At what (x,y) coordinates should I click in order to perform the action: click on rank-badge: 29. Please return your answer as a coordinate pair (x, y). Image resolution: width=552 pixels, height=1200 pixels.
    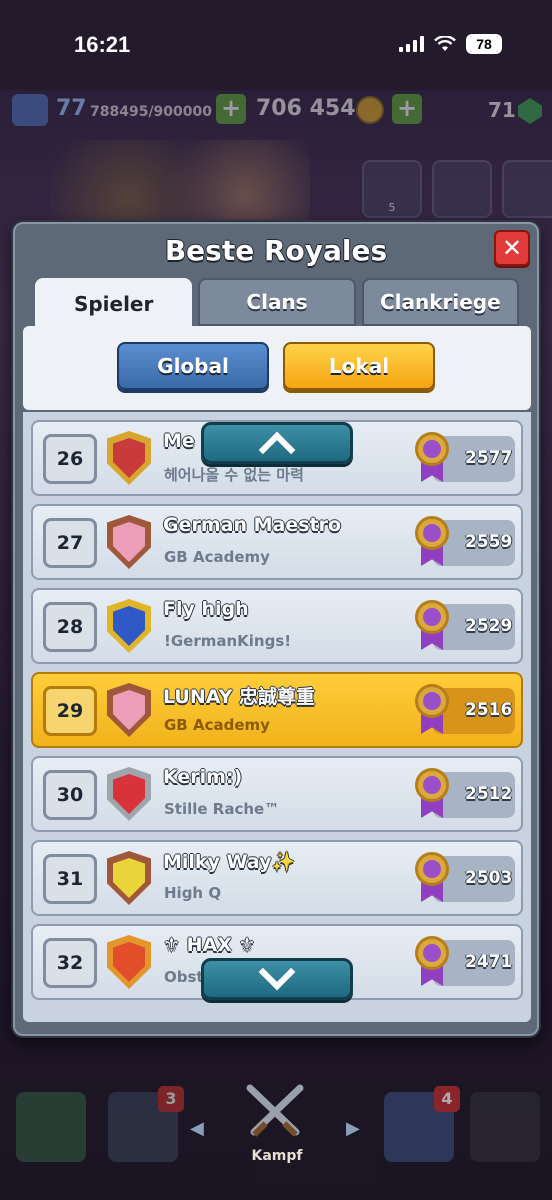
    Looking at the image, I should click on (70, 711).